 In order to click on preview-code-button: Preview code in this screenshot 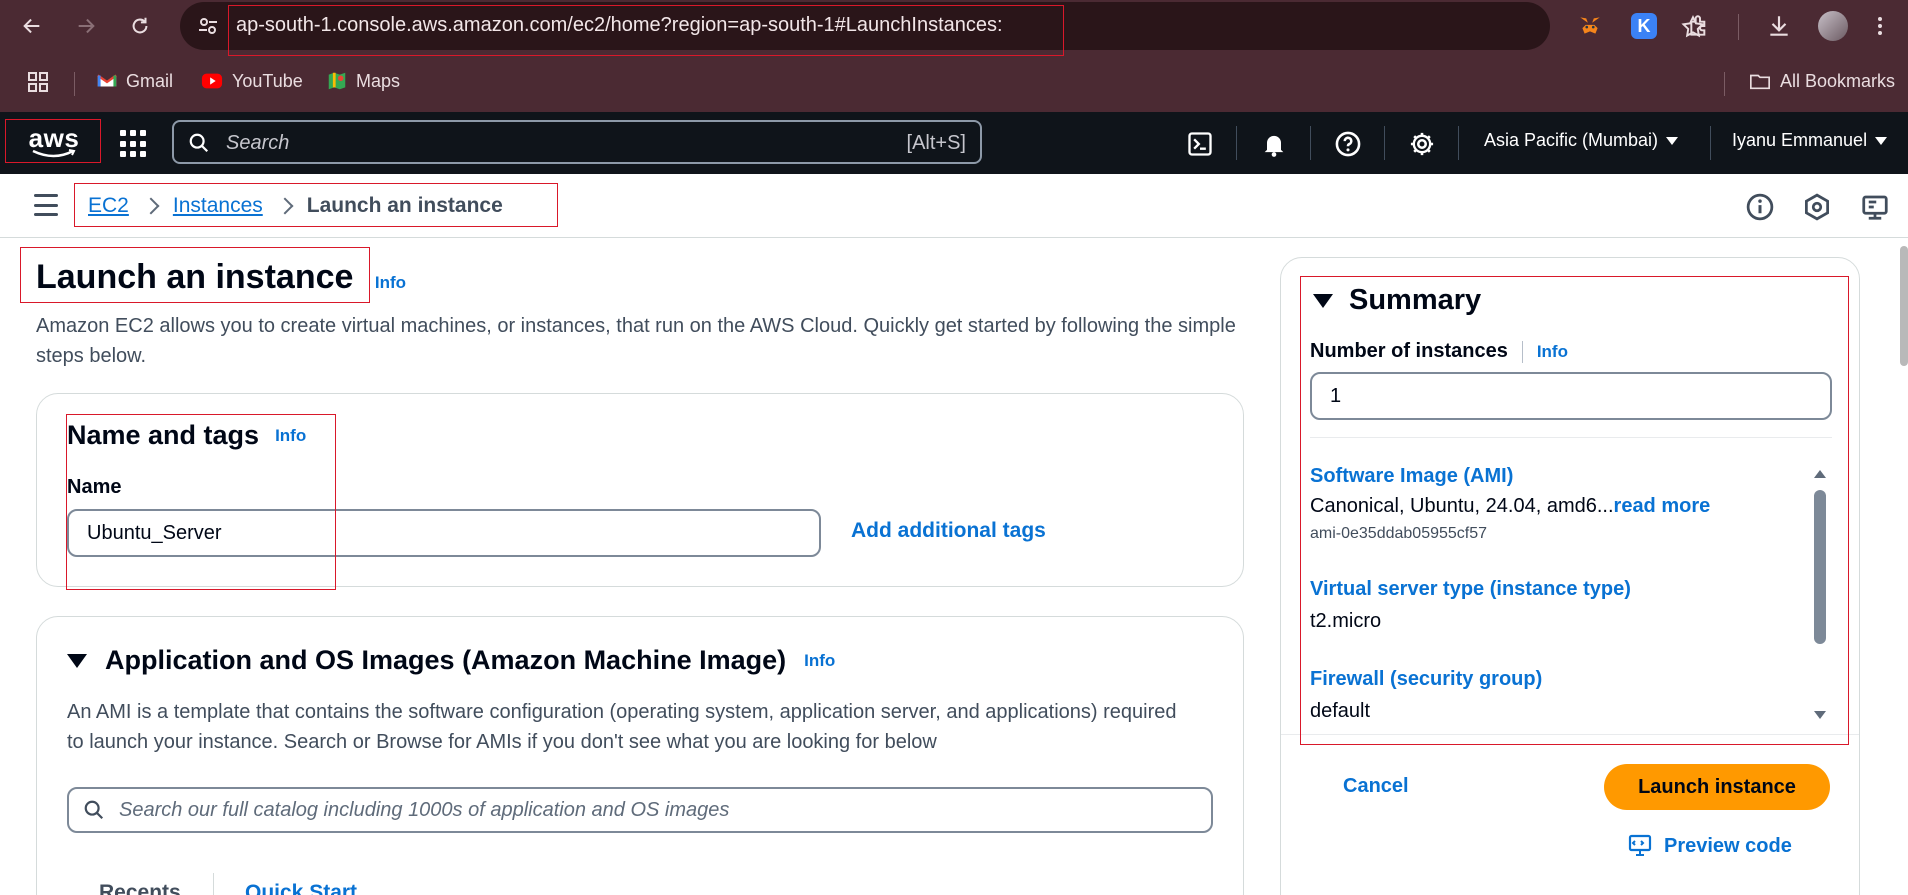, I will do `click(1710, 846)`.